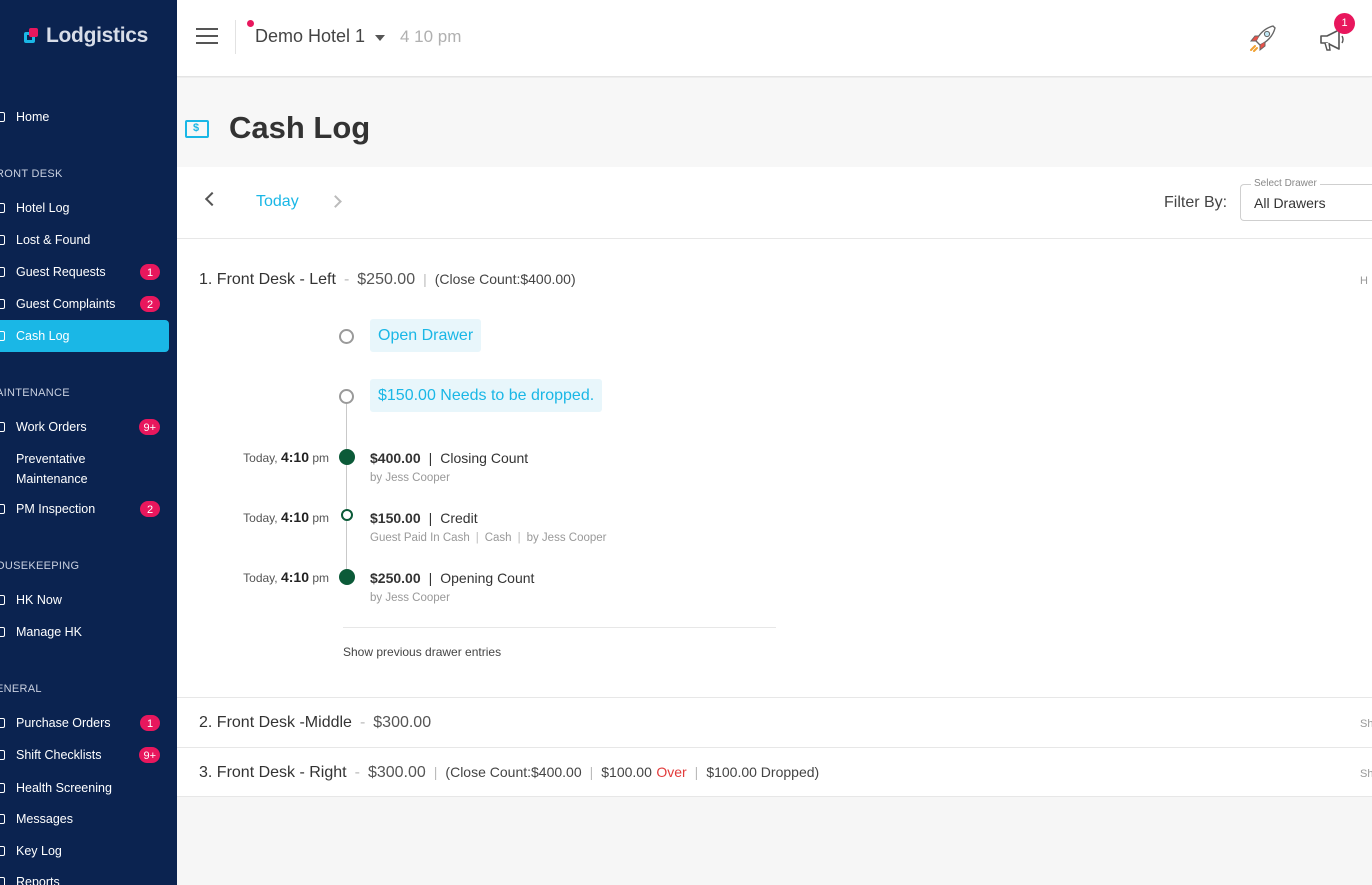 This screenshot has height=885, width=1372. I want to click on show-previous-link: Show previous drawer entries, so click(422, 652).